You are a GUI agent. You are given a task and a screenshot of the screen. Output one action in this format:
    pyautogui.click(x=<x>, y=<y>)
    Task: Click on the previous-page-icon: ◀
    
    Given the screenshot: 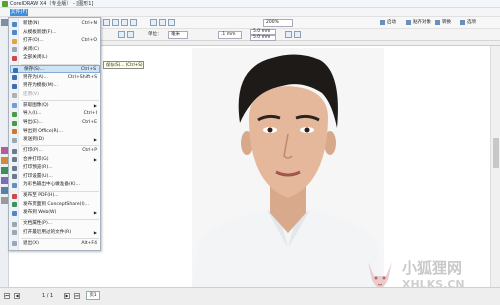 What is the action you would take?
    pyautogui.click(x=17, y=296)
    